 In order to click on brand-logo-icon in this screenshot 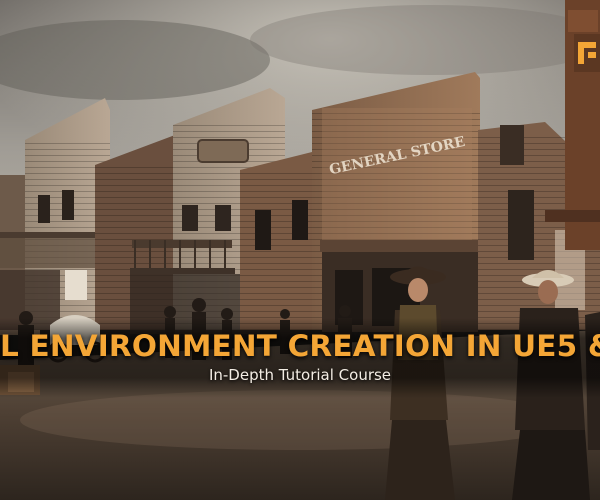, I will do `click(587, 53)`.